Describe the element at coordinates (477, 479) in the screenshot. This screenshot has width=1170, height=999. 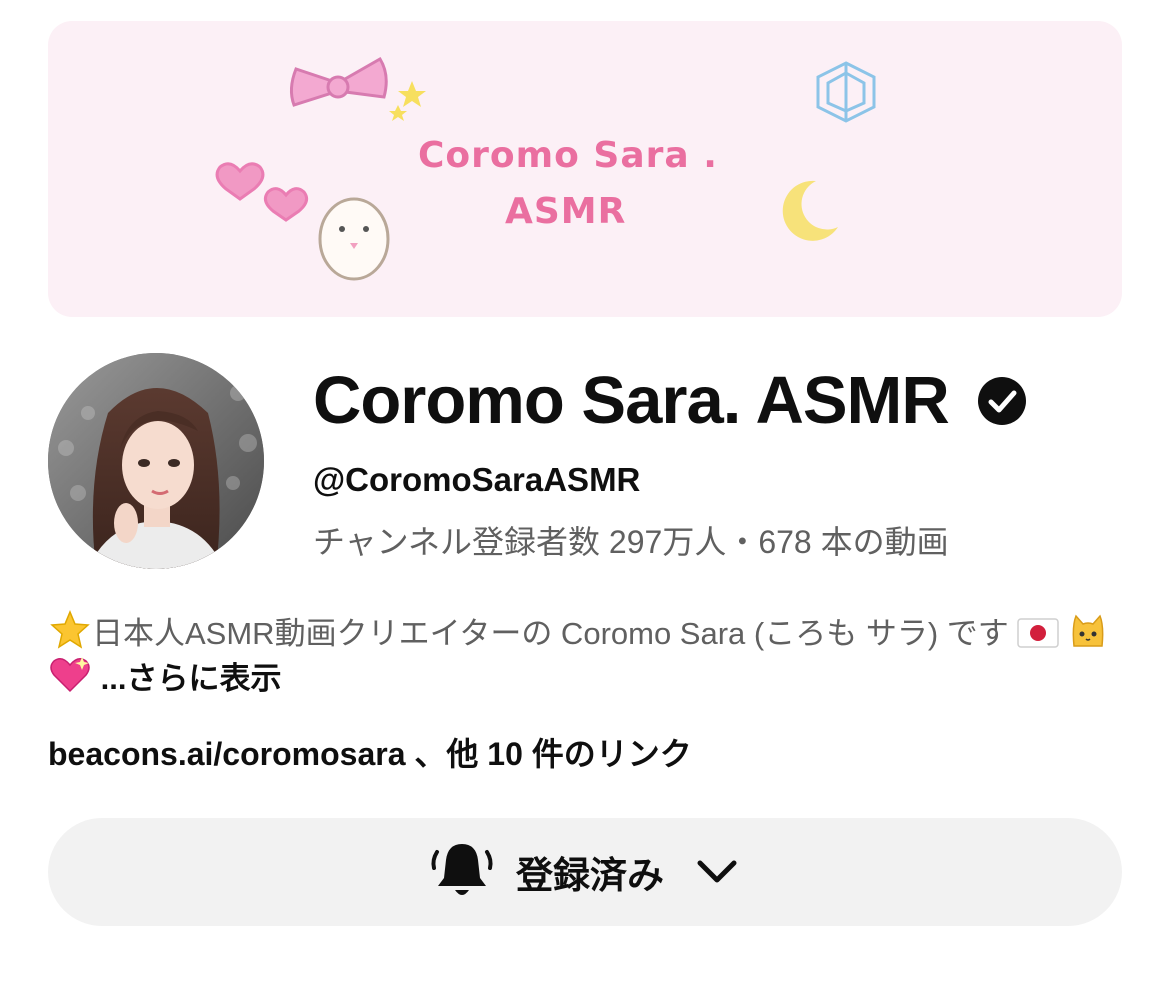
I see `channel-handle: @CoromoSaraASMR` at that location.